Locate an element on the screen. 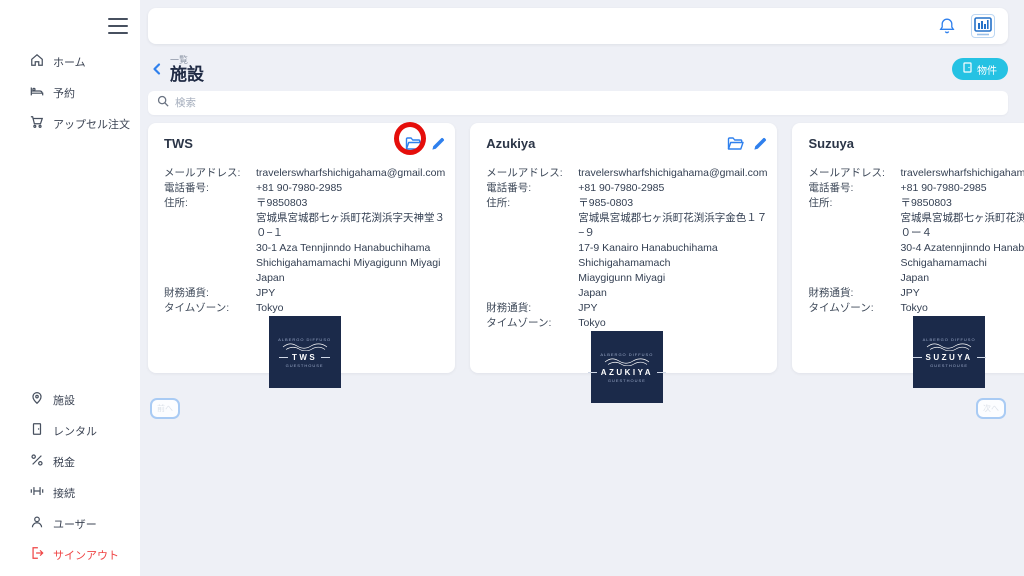  pagination: 前へ 次へ is located at coordinates (578, 408).